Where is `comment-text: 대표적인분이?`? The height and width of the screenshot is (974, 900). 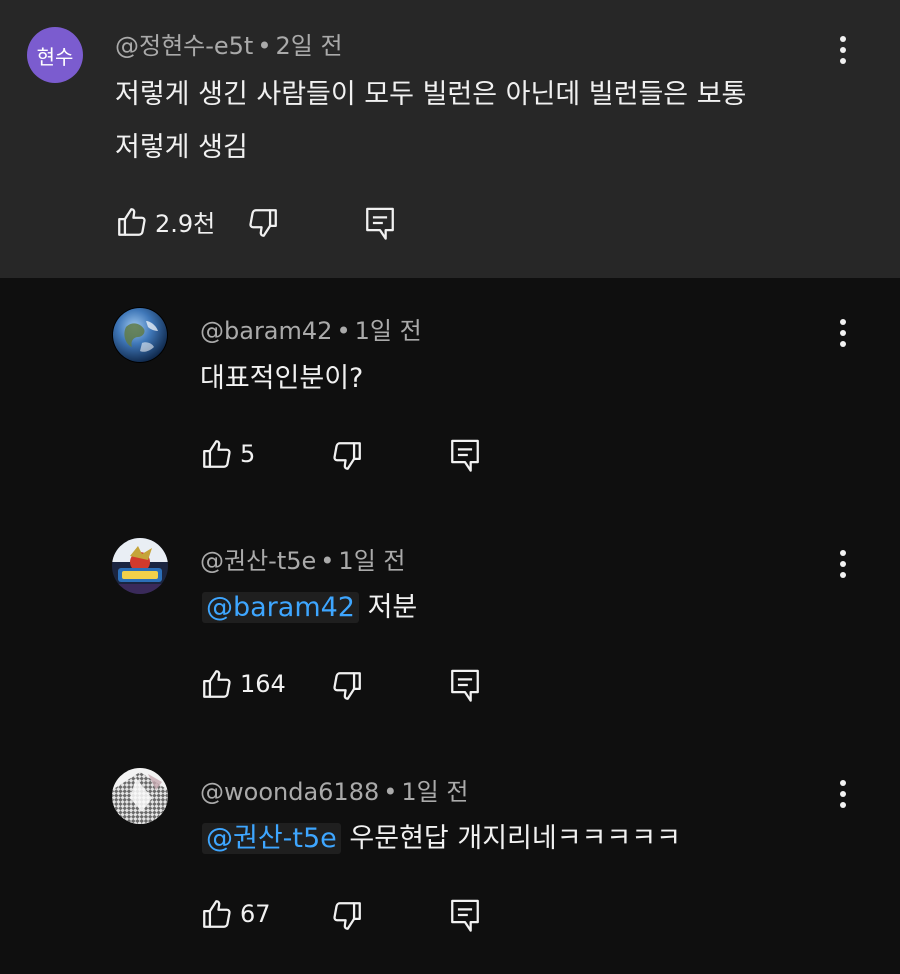 comment-text: 대표적인분이? is located at coordinates (282, 378).